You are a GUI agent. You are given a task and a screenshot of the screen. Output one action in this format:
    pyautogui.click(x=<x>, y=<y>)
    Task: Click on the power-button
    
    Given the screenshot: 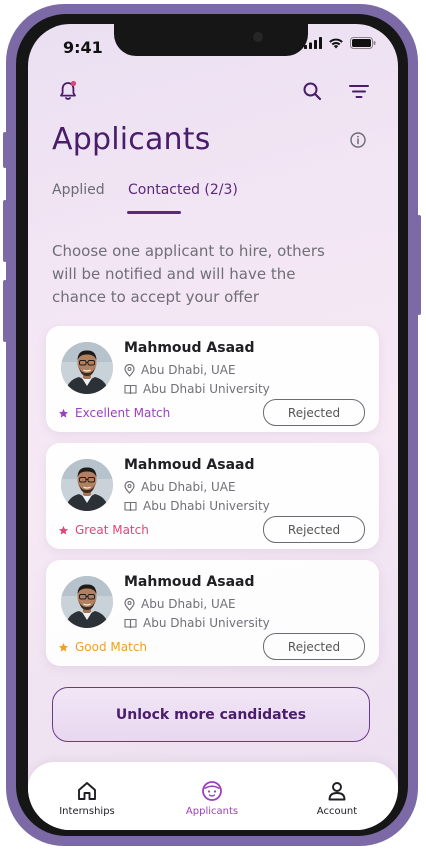 What is the action you would take?
    pyautogui.click(x=419, y=265)
    